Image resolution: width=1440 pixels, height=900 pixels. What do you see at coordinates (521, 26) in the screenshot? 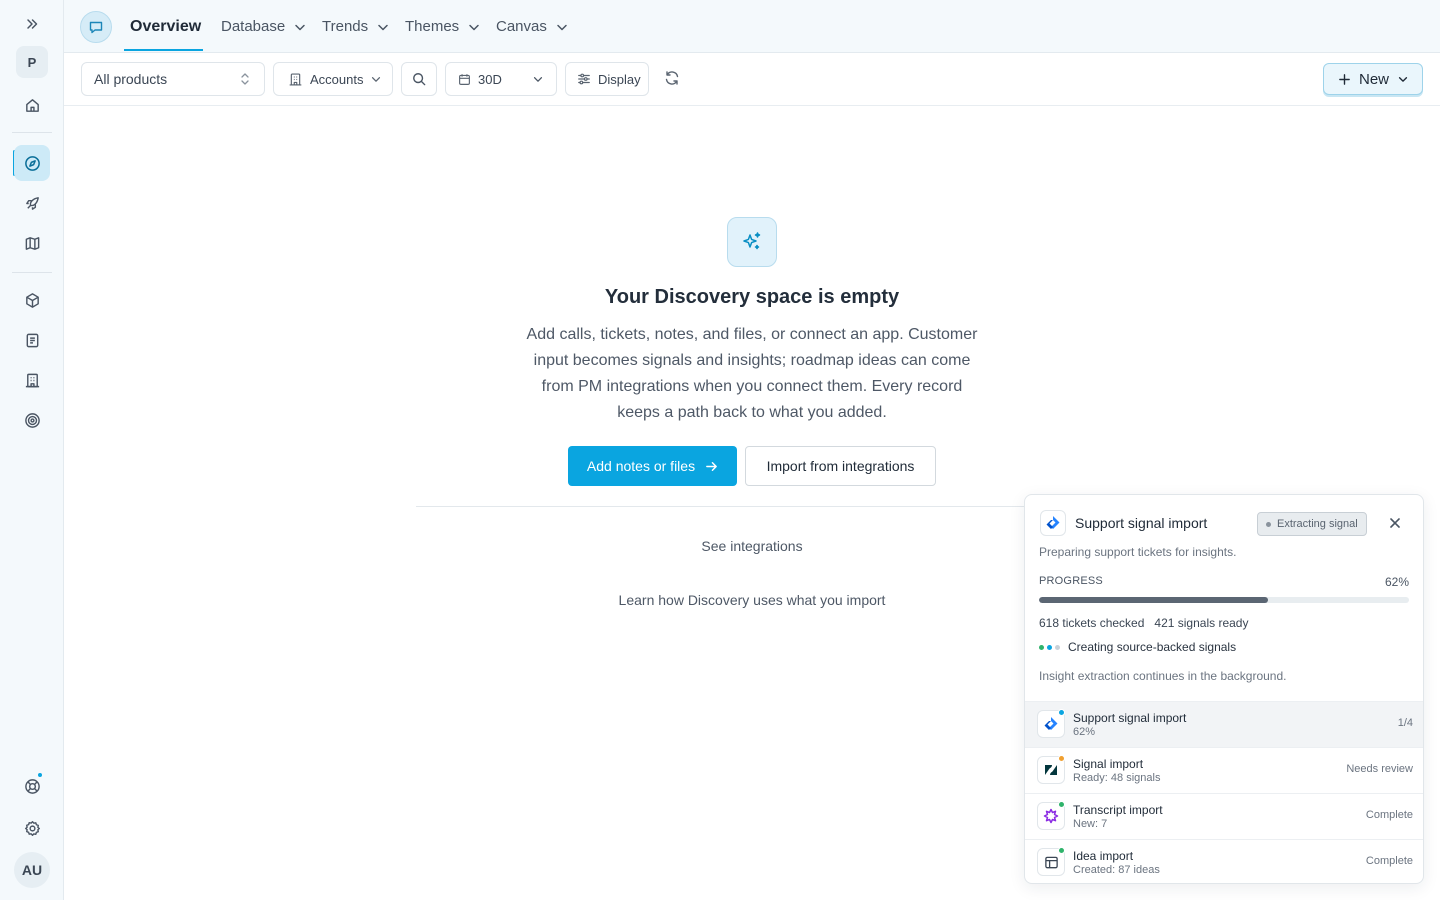
I see `tab-label: Canvas` at bounding box center [521, 26].